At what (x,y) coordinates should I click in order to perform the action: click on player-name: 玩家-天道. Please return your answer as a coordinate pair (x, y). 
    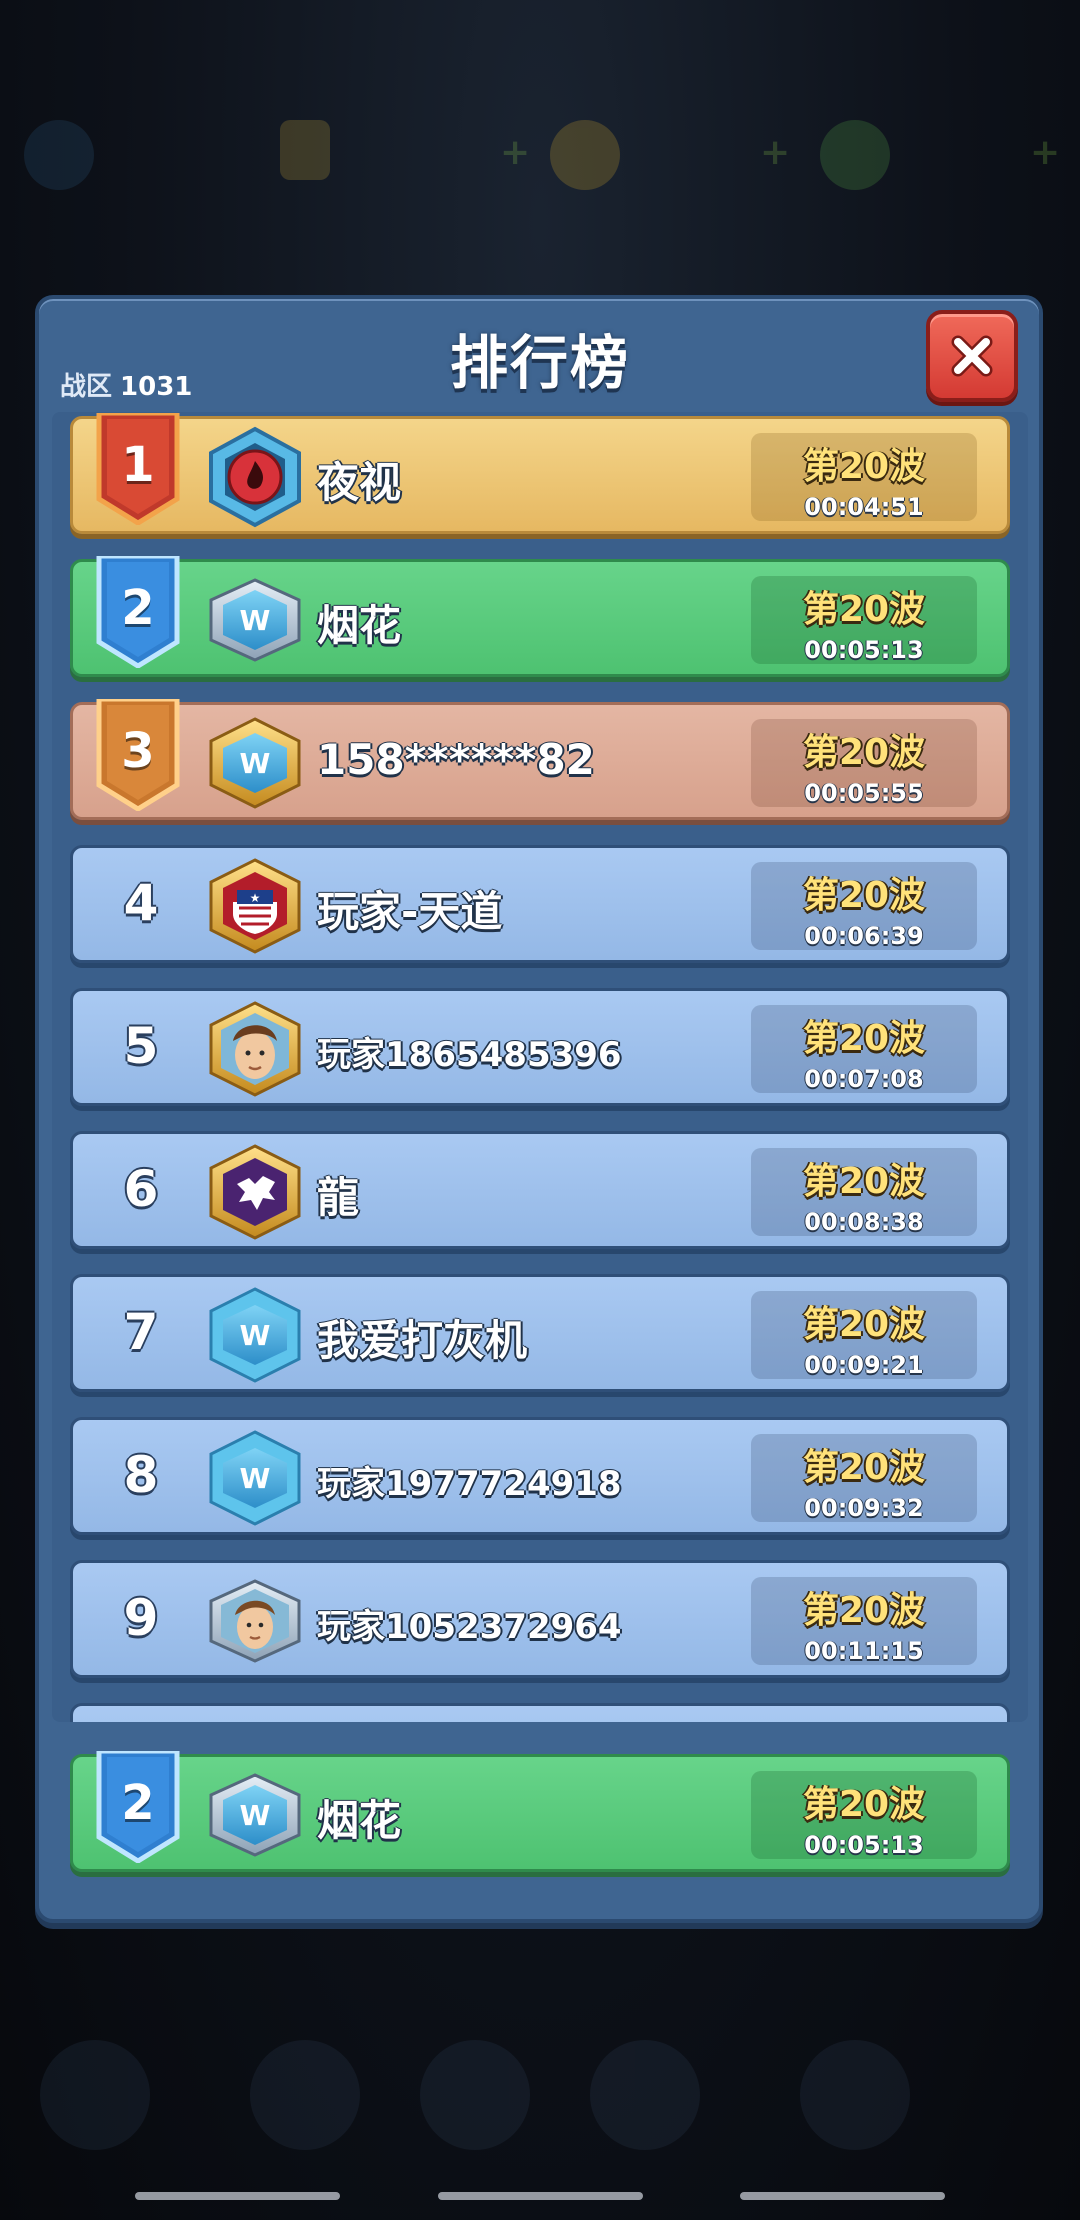
    Looking at the image, I should click on (410, 911).